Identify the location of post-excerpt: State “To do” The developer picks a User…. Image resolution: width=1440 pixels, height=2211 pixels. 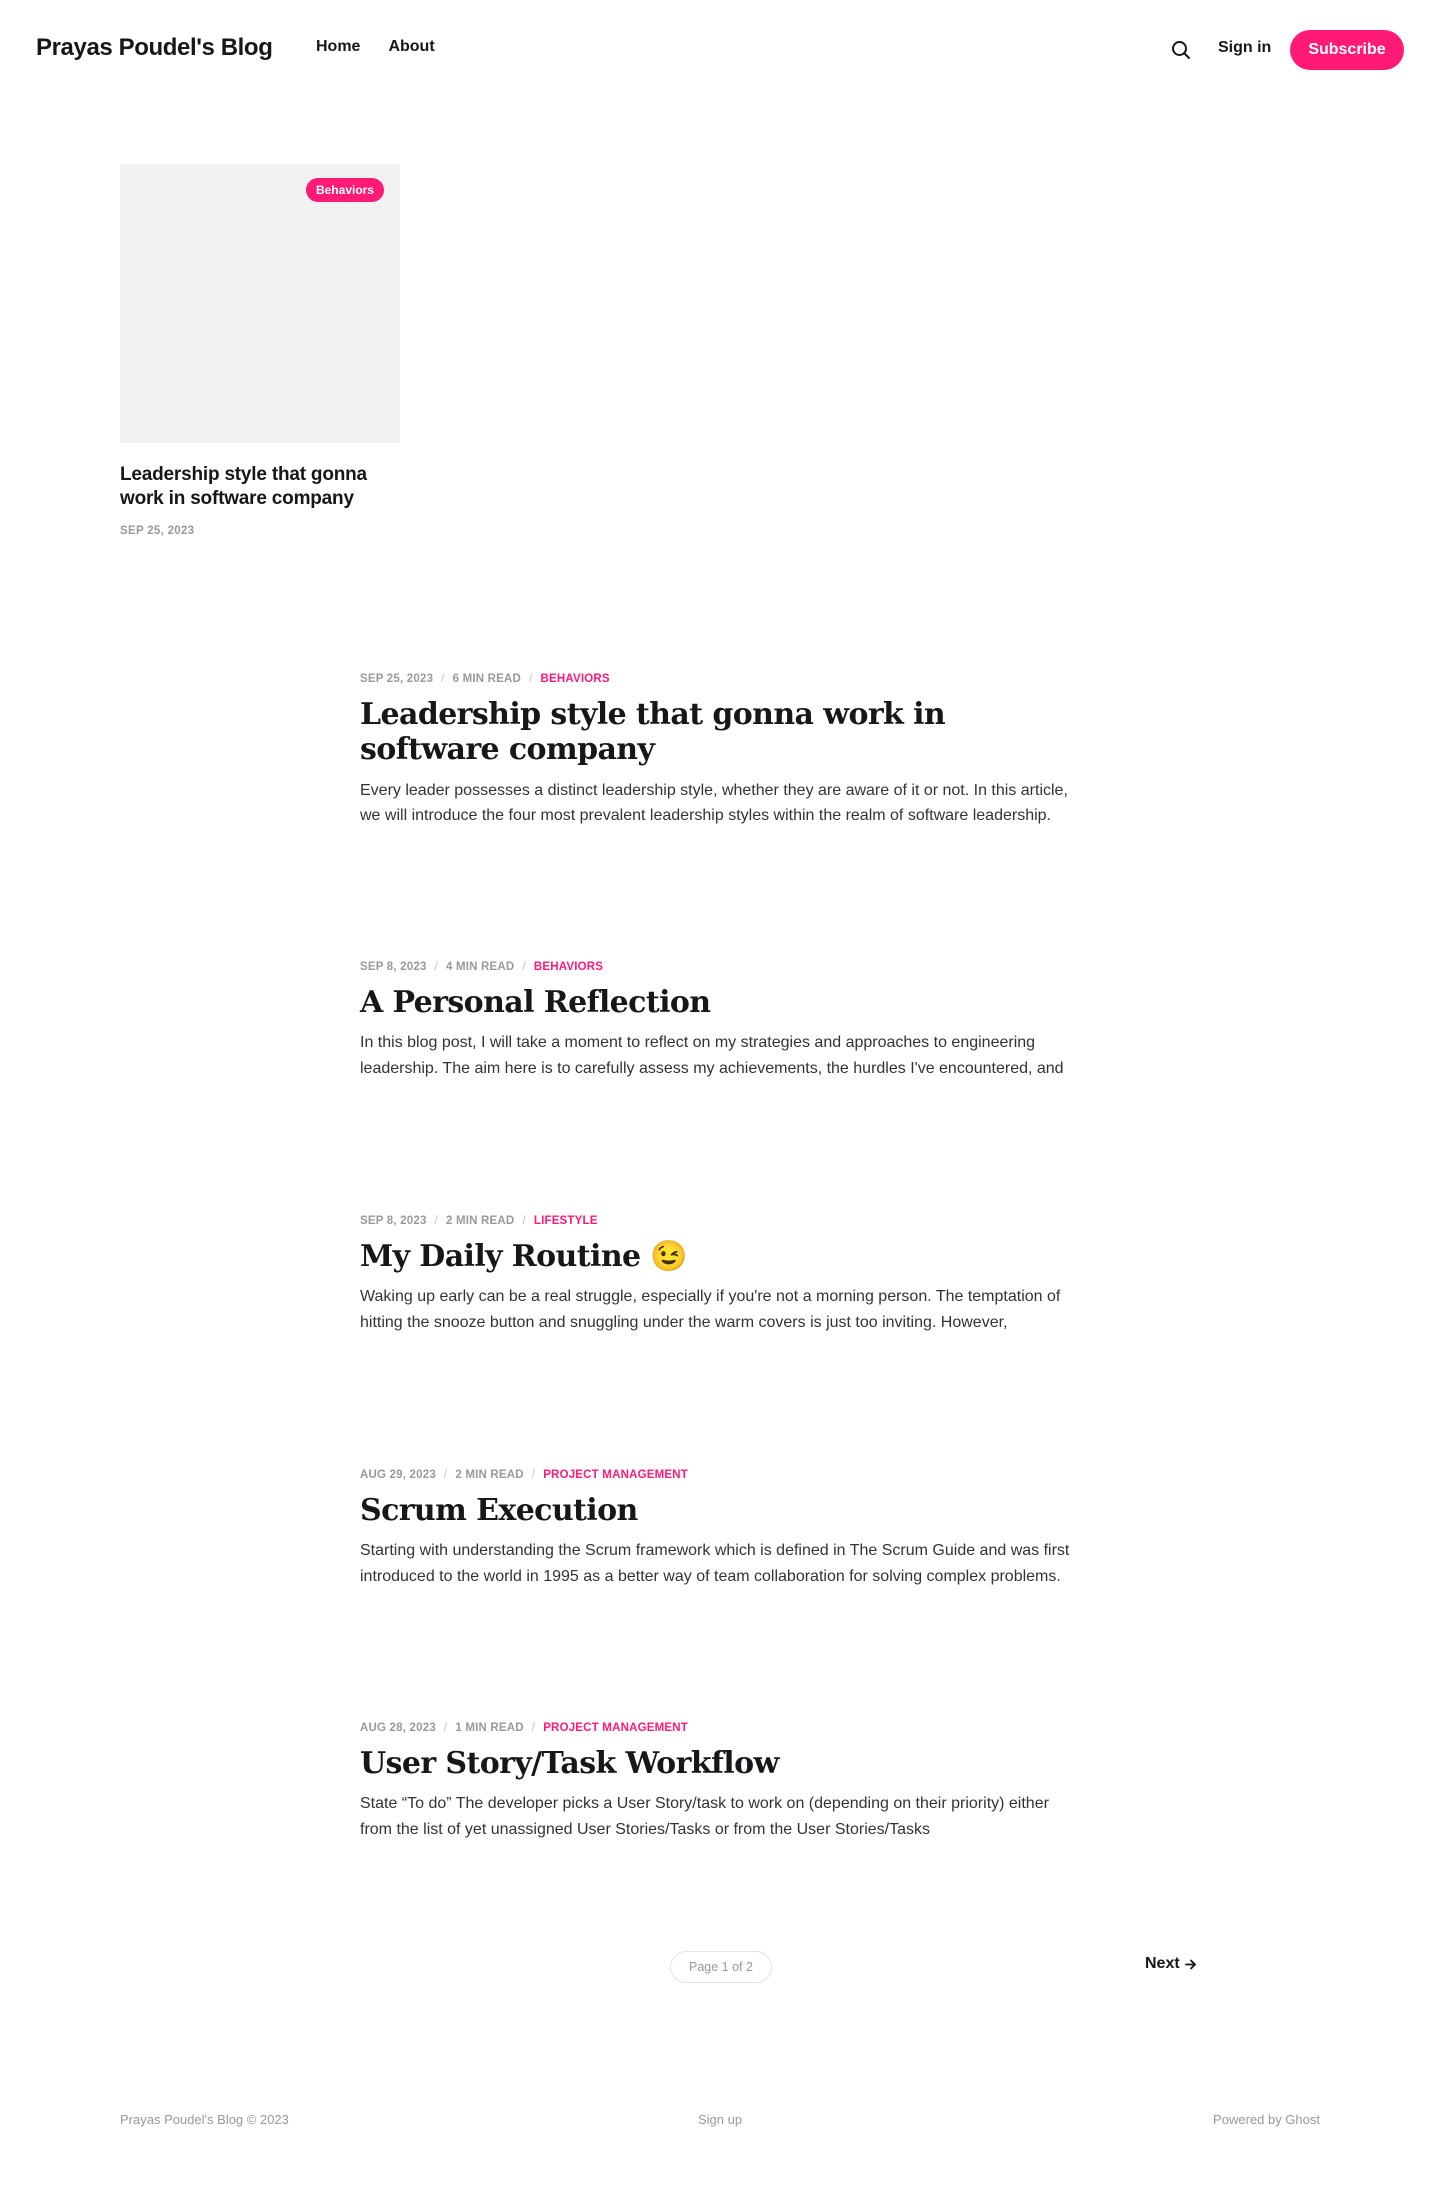
(720, 1816).